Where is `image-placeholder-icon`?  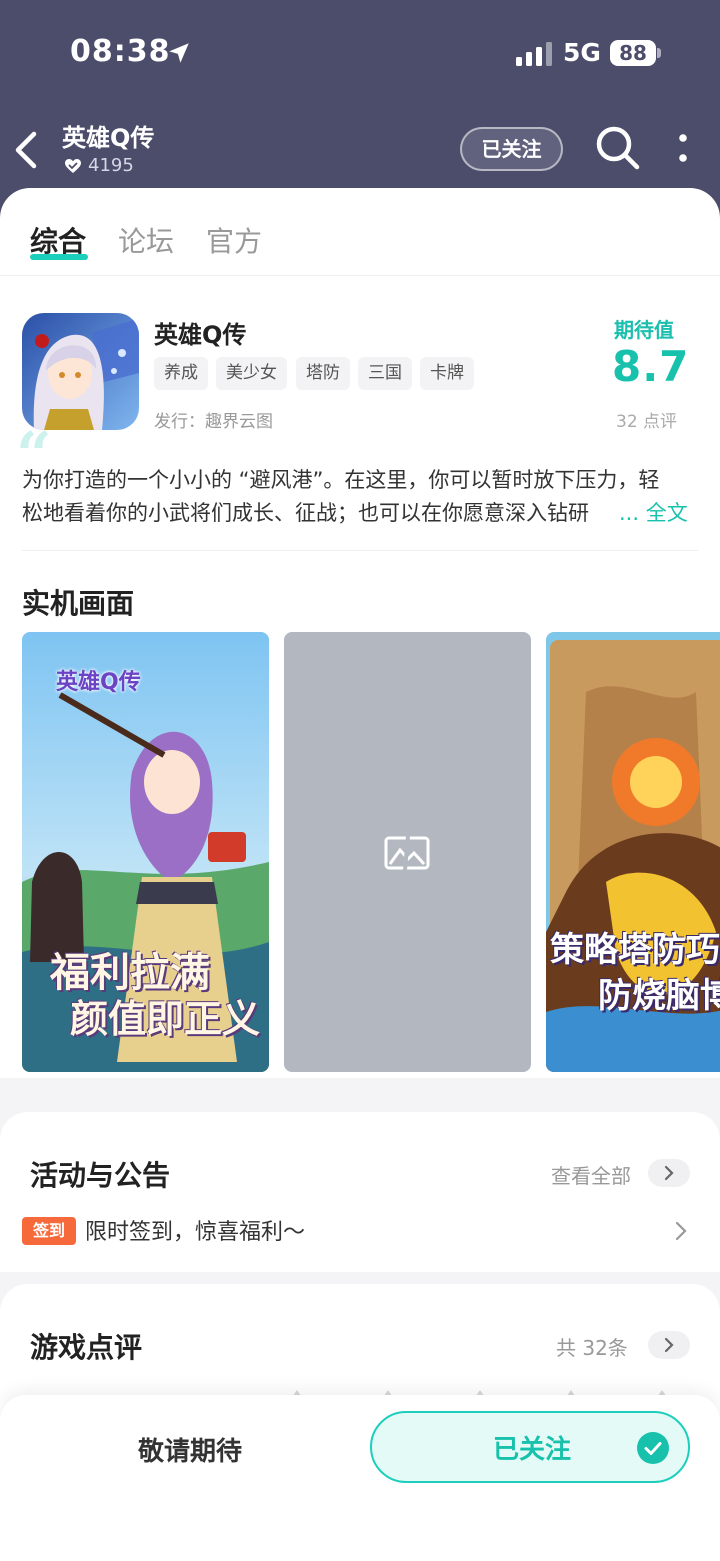
image-placeholder-icon is located at coordinates (407, 853).